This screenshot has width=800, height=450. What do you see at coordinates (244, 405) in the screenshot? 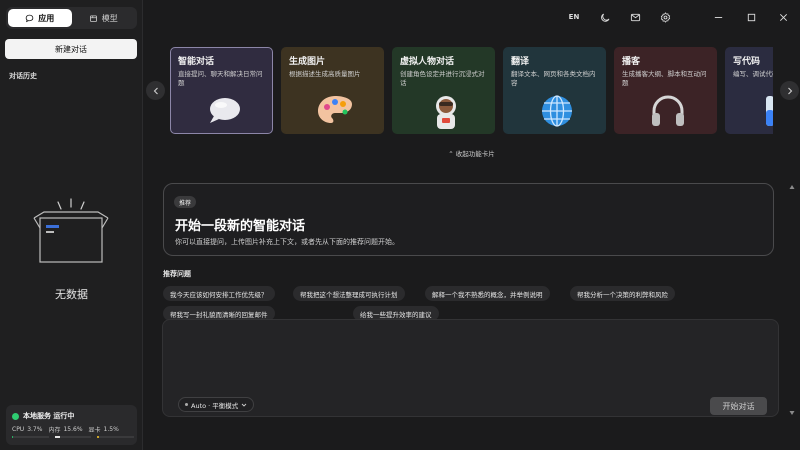
I see `chevron-down-icon` at bounding box center [244, 405].